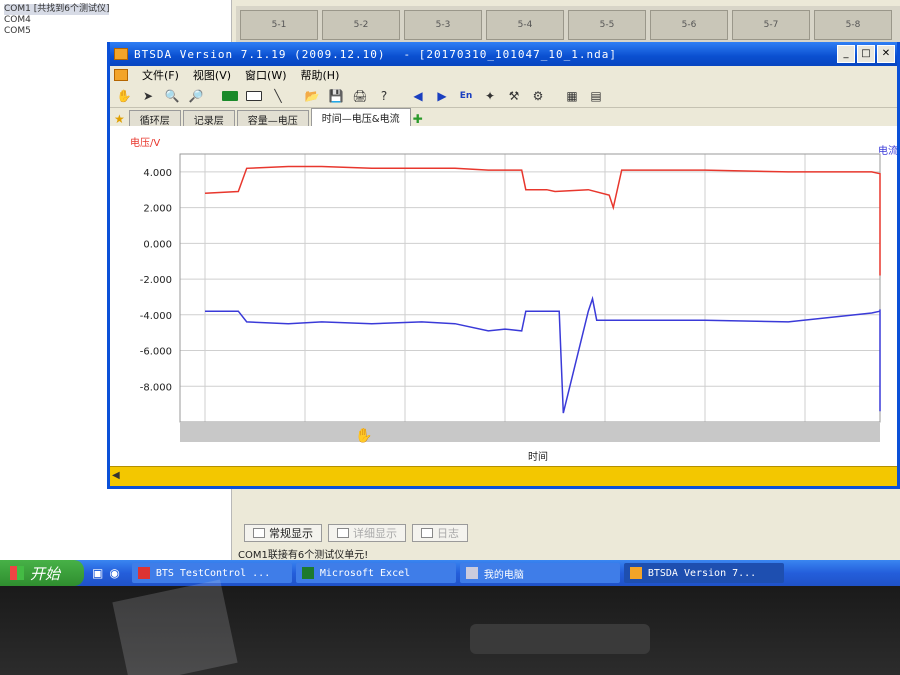 The height and width of the screenshot is (675, 900). I want to click on task-my-computer: 我的电脑, so click(539, 573).